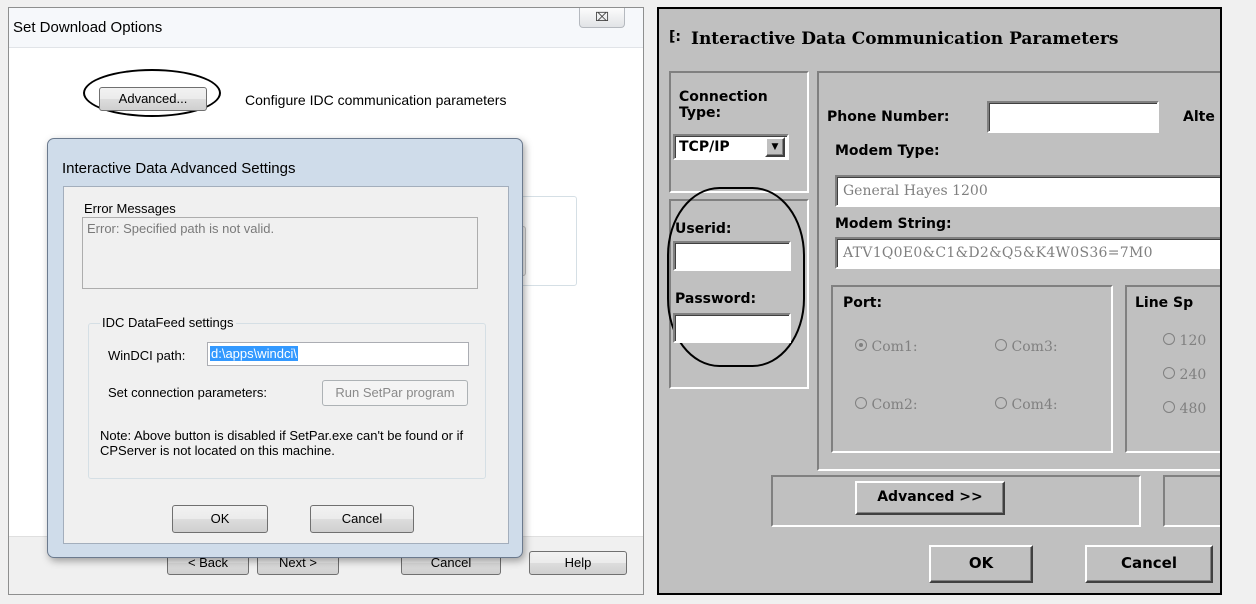 Image resolution: width=1256 pixels, height=604 pixels. Describe the element at coordinates (168, 322) in the screenshot. I see `idc-group-label: IDC DataFeed settings` at that location.